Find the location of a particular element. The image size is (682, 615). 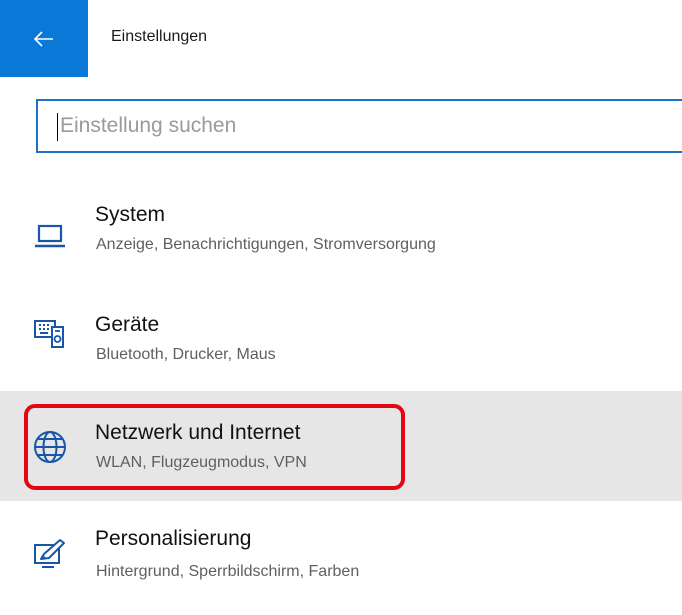

category-title: Personalisierung is located at coordinates (173, 538).